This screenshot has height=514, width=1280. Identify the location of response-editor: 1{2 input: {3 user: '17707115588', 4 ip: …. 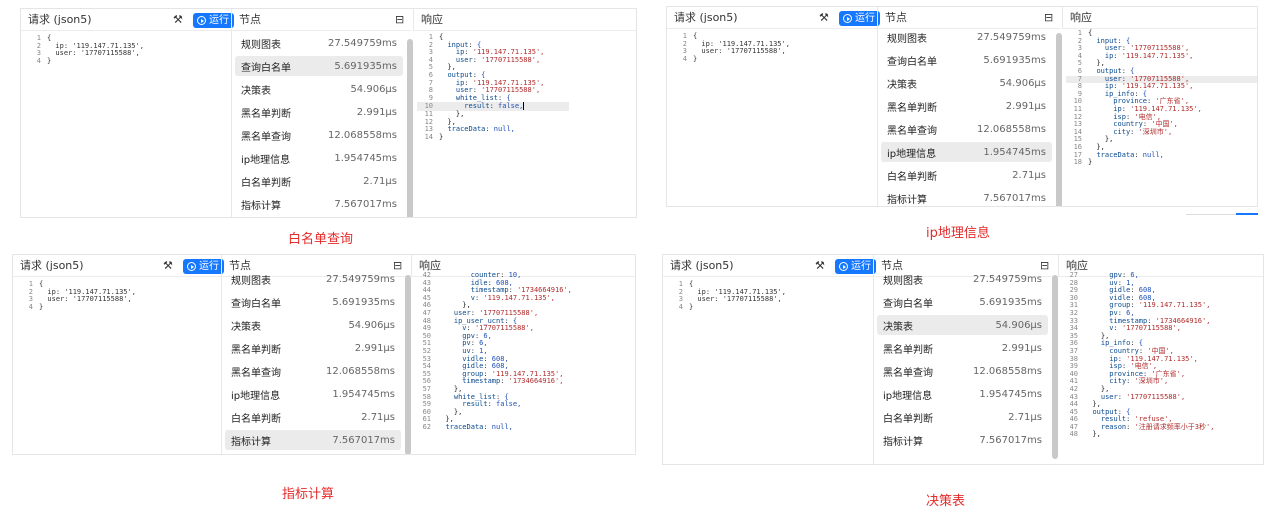
(1161, 98).